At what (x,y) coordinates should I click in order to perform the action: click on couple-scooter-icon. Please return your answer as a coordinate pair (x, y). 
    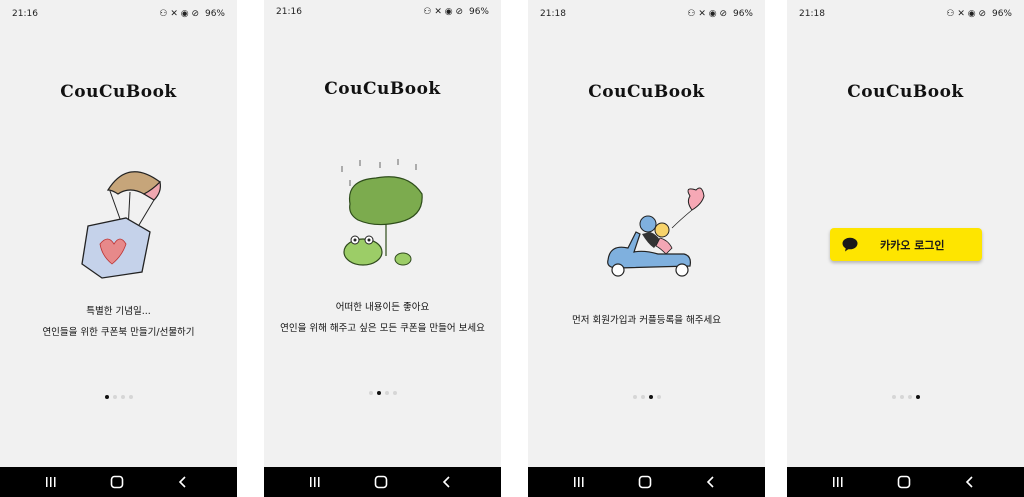
    Looking at the image, I should click on (656, 232).